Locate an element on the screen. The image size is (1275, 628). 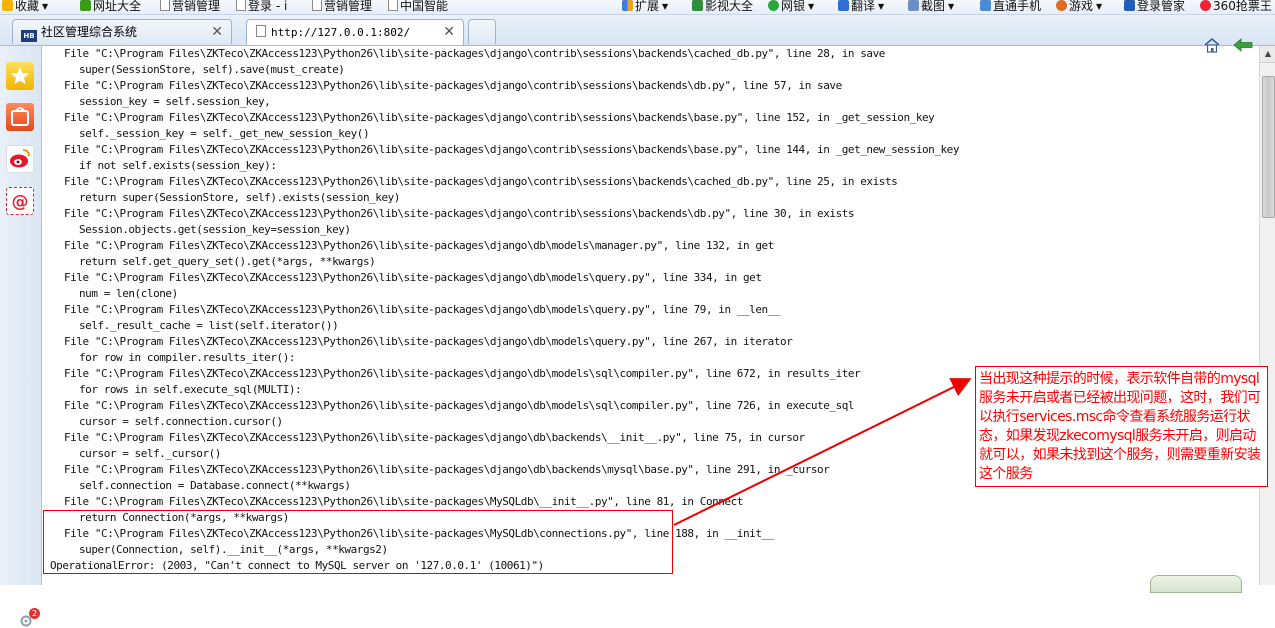
fav-login: 登录 - i is located at coordinates (261, 6).